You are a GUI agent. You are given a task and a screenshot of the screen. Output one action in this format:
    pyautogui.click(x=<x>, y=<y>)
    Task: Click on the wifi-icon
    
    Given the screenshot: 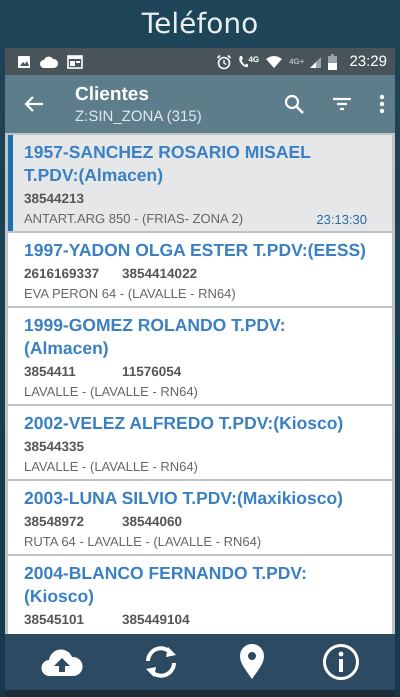 What is the action you would take?
    pyautogui.click(x=274, y=61)
    